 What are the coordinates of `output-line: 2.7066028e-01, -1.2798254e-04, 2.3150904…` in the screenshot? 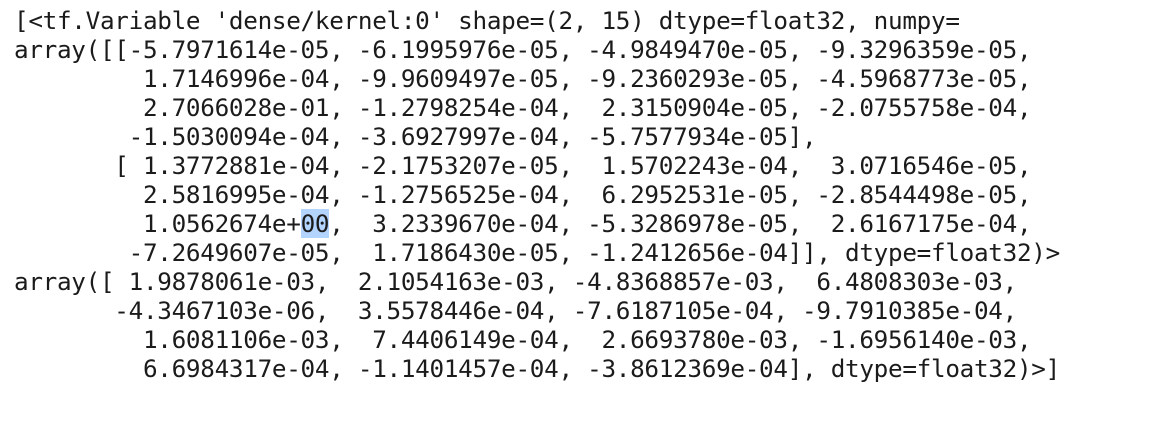 It's located at (523, 107).